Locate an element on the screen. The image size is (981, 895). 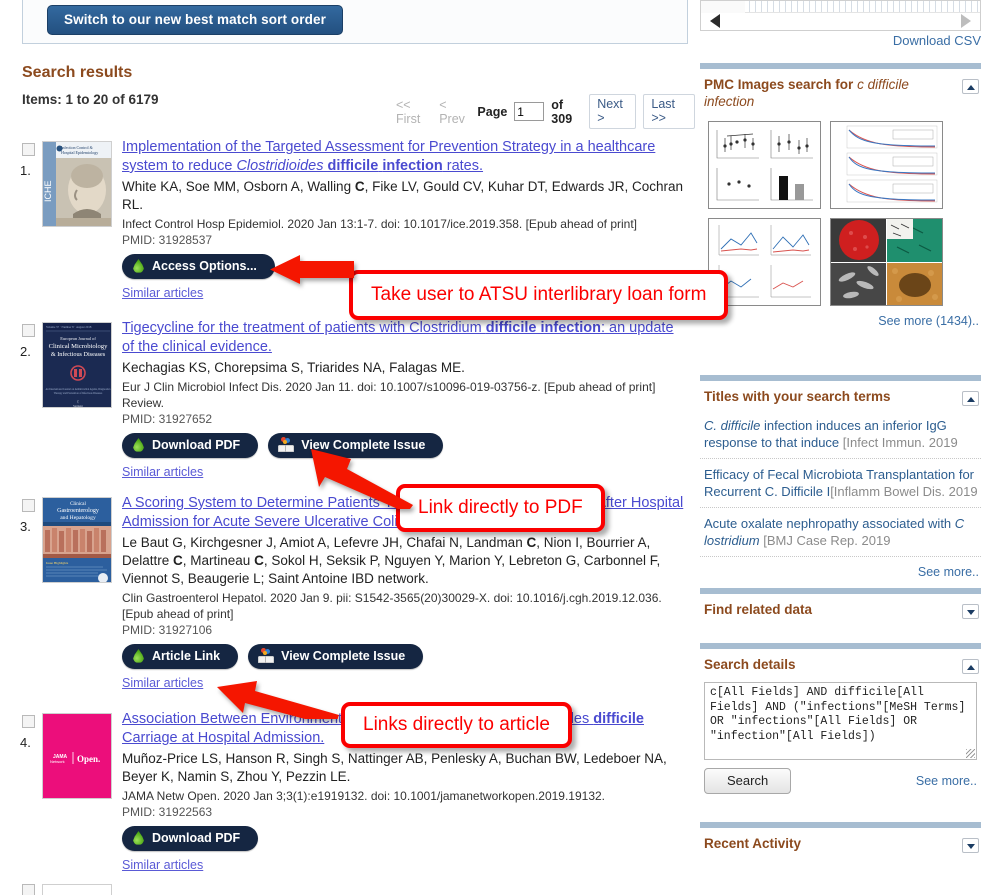
annotation-text: Links directly to article is located at coordinates (456, 724).